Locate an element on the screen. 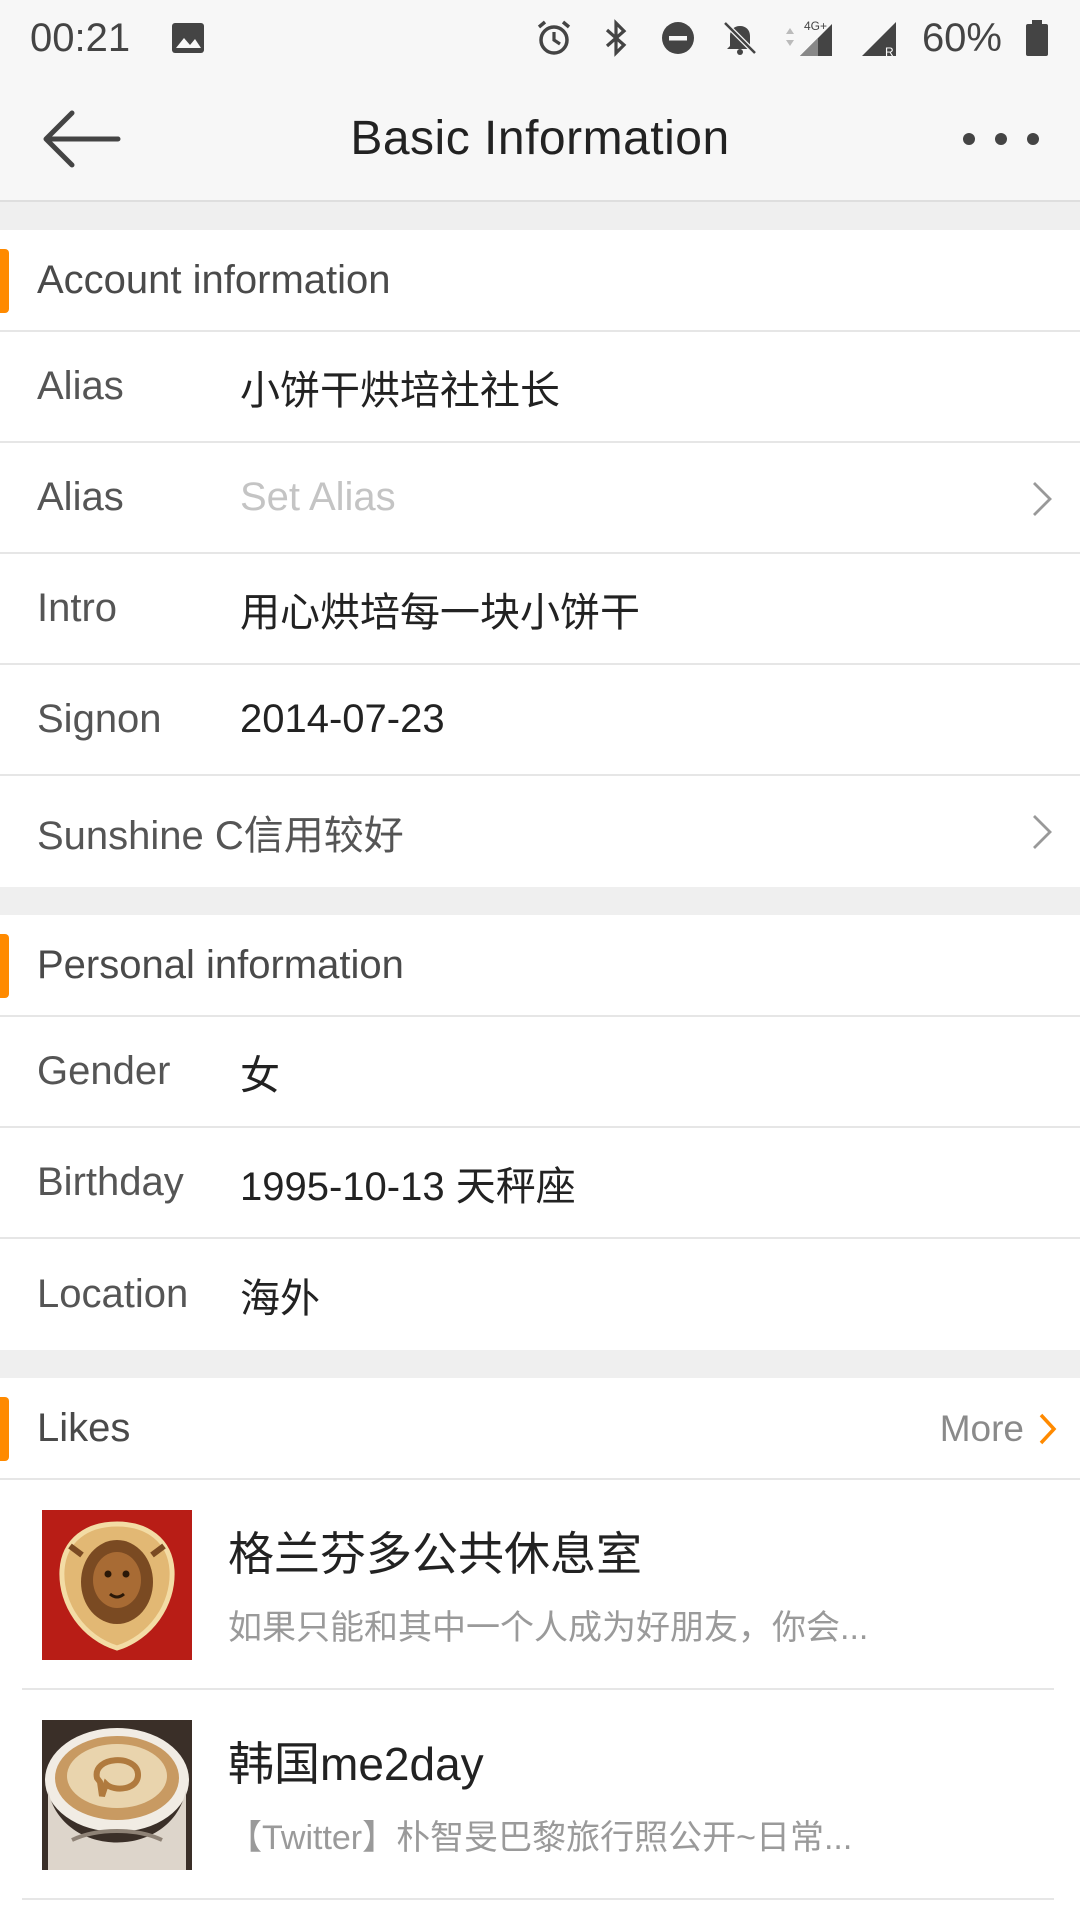  more-options-icon is located at coordinates (1001, 139).